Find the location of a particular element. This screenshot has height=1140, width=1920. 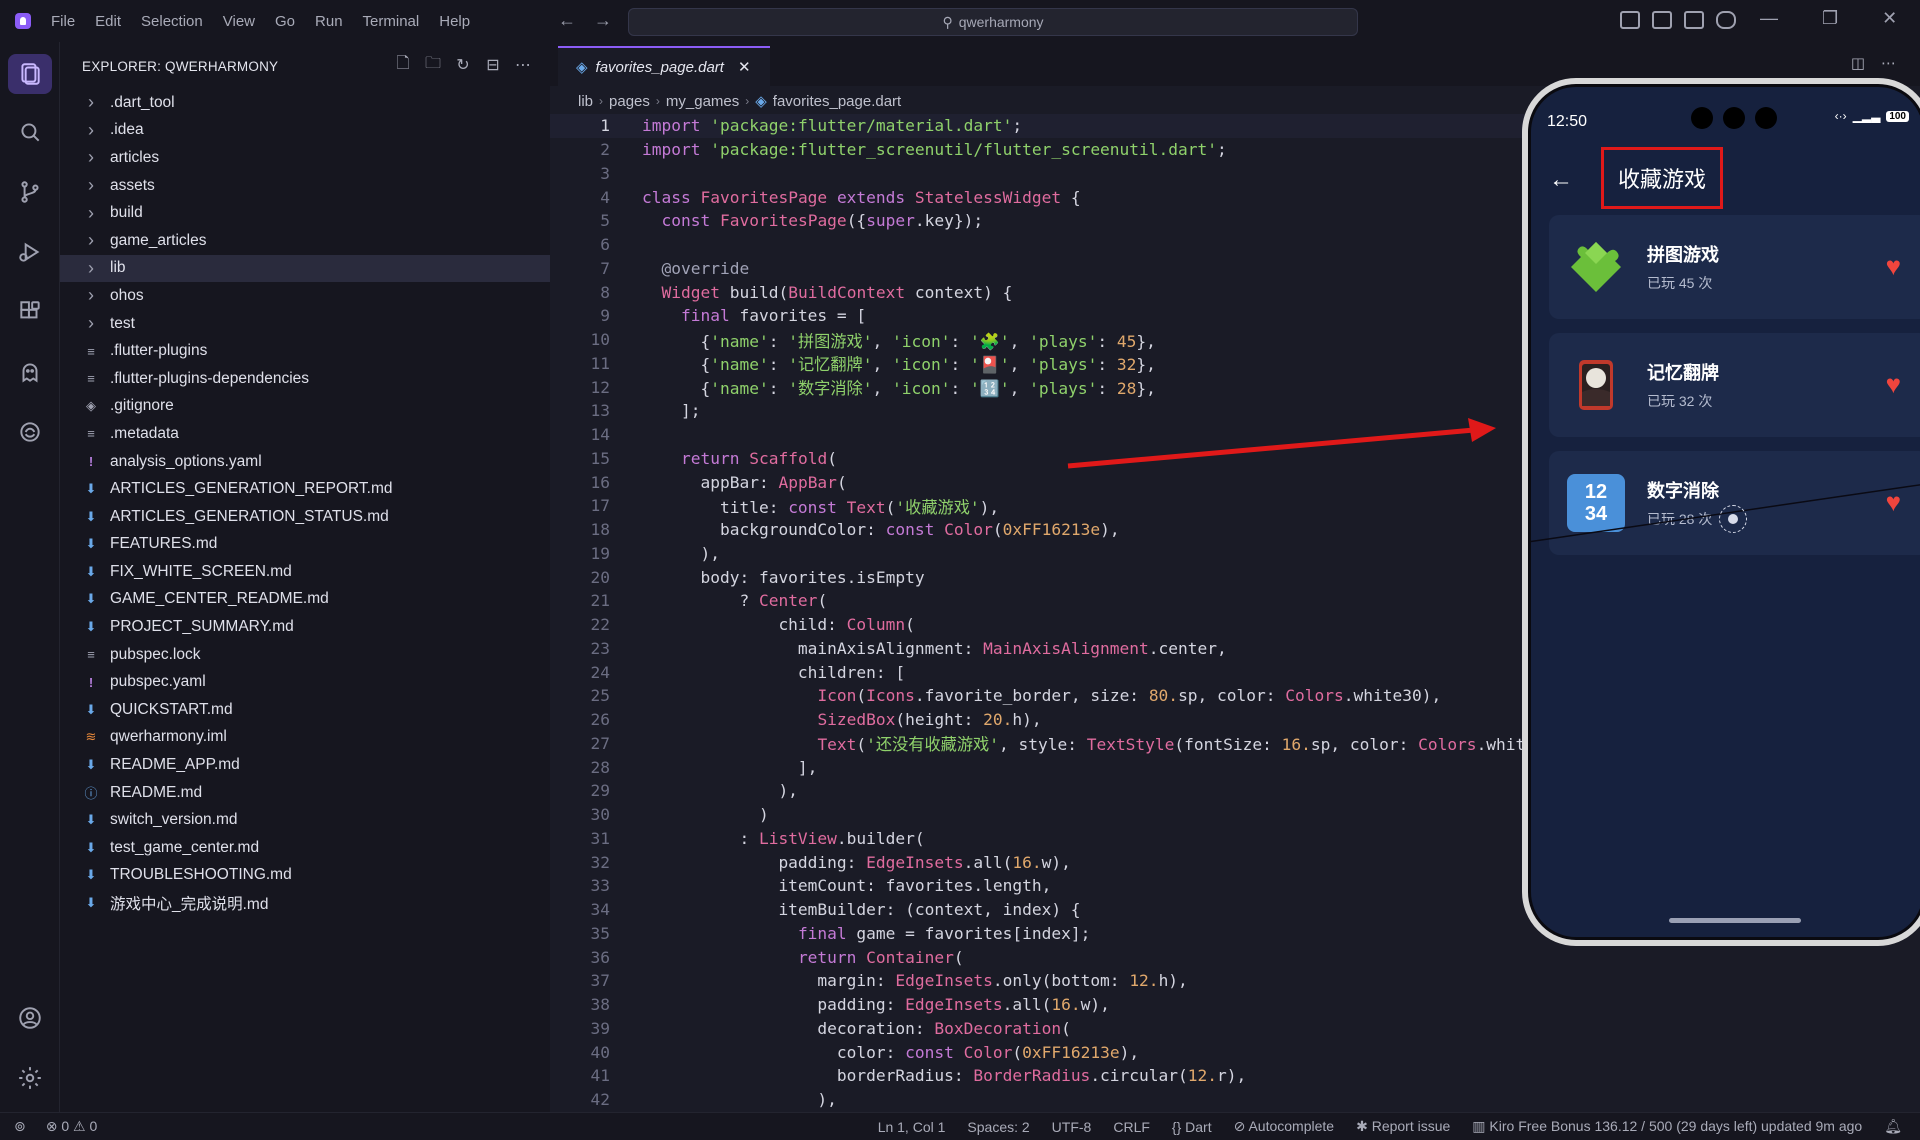

code-line: 42 ), is located at coordinates (1235, 1100).